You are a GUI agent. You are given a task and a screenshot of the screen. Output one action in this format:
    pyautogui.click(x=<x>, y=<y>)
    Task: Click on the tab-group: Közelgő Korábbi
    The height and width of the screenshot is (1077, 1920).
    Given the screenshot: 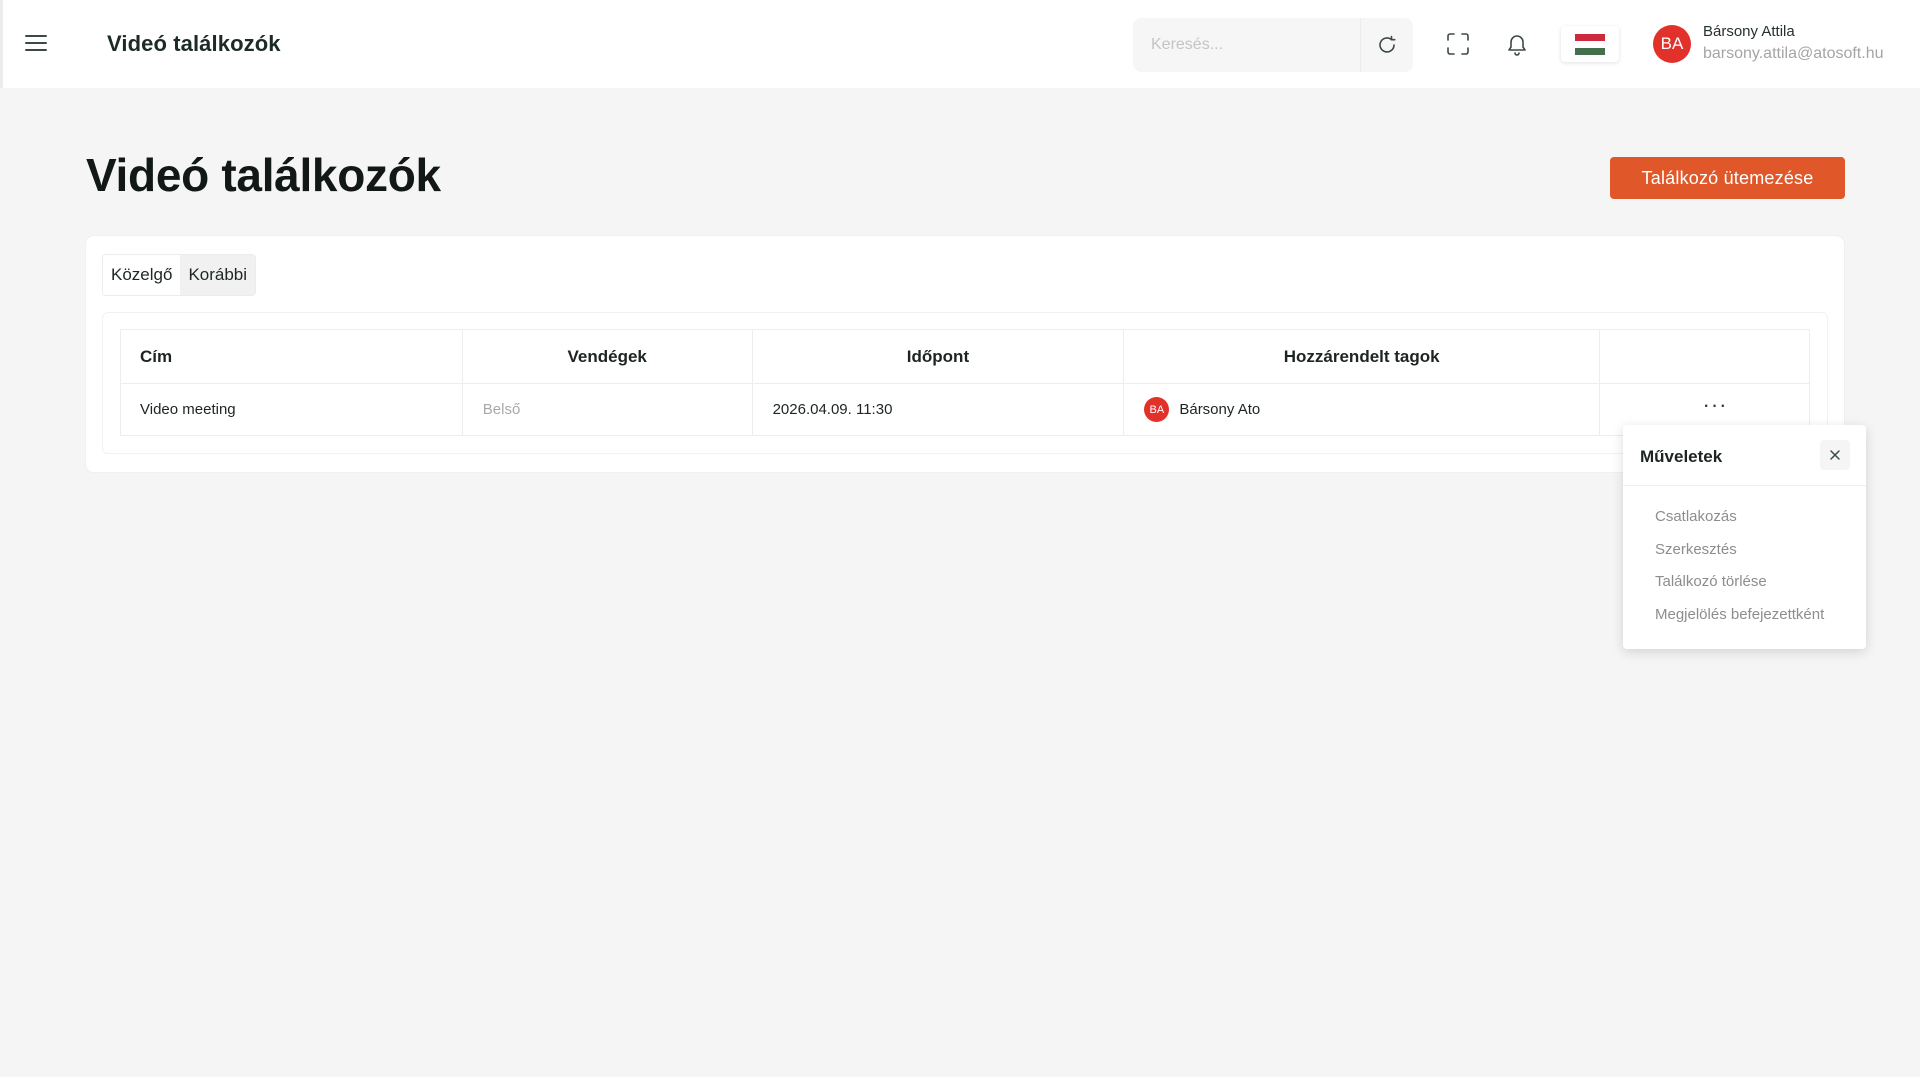 What is the action you would take?
    pyautogui.click(x=179, y=275)
    